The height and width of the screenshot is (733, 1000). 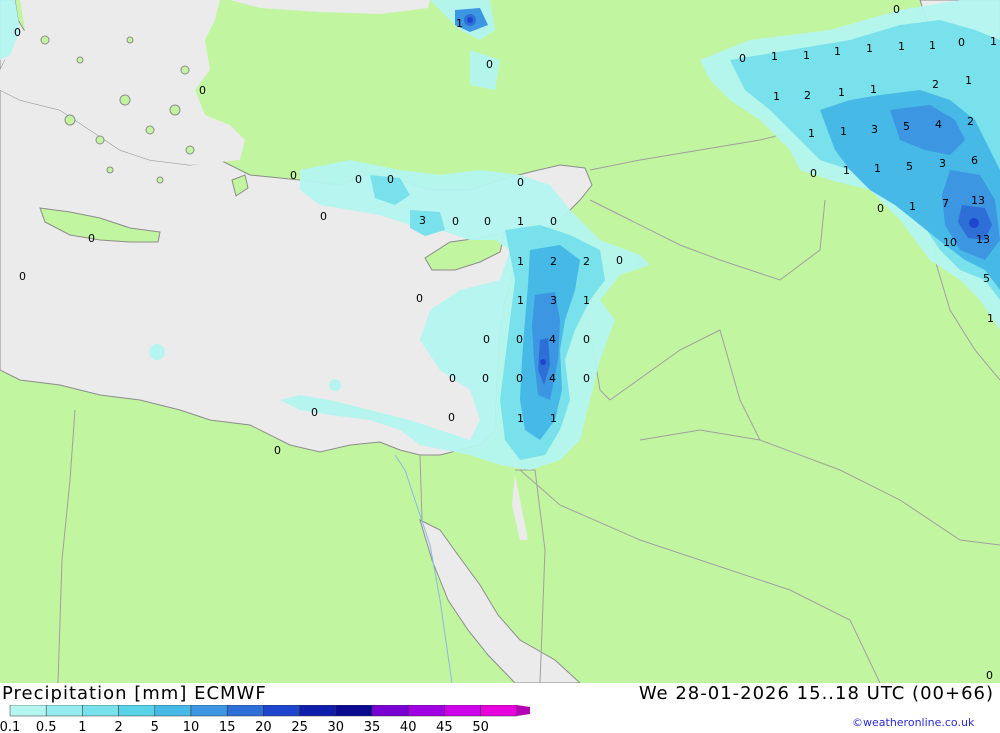 What do you see at coordinates (816, 693) in the screenshot?
I see `valid-time: We 28-01-2026 15..18 UTC (00+66)` at bounding box center [816, 693].